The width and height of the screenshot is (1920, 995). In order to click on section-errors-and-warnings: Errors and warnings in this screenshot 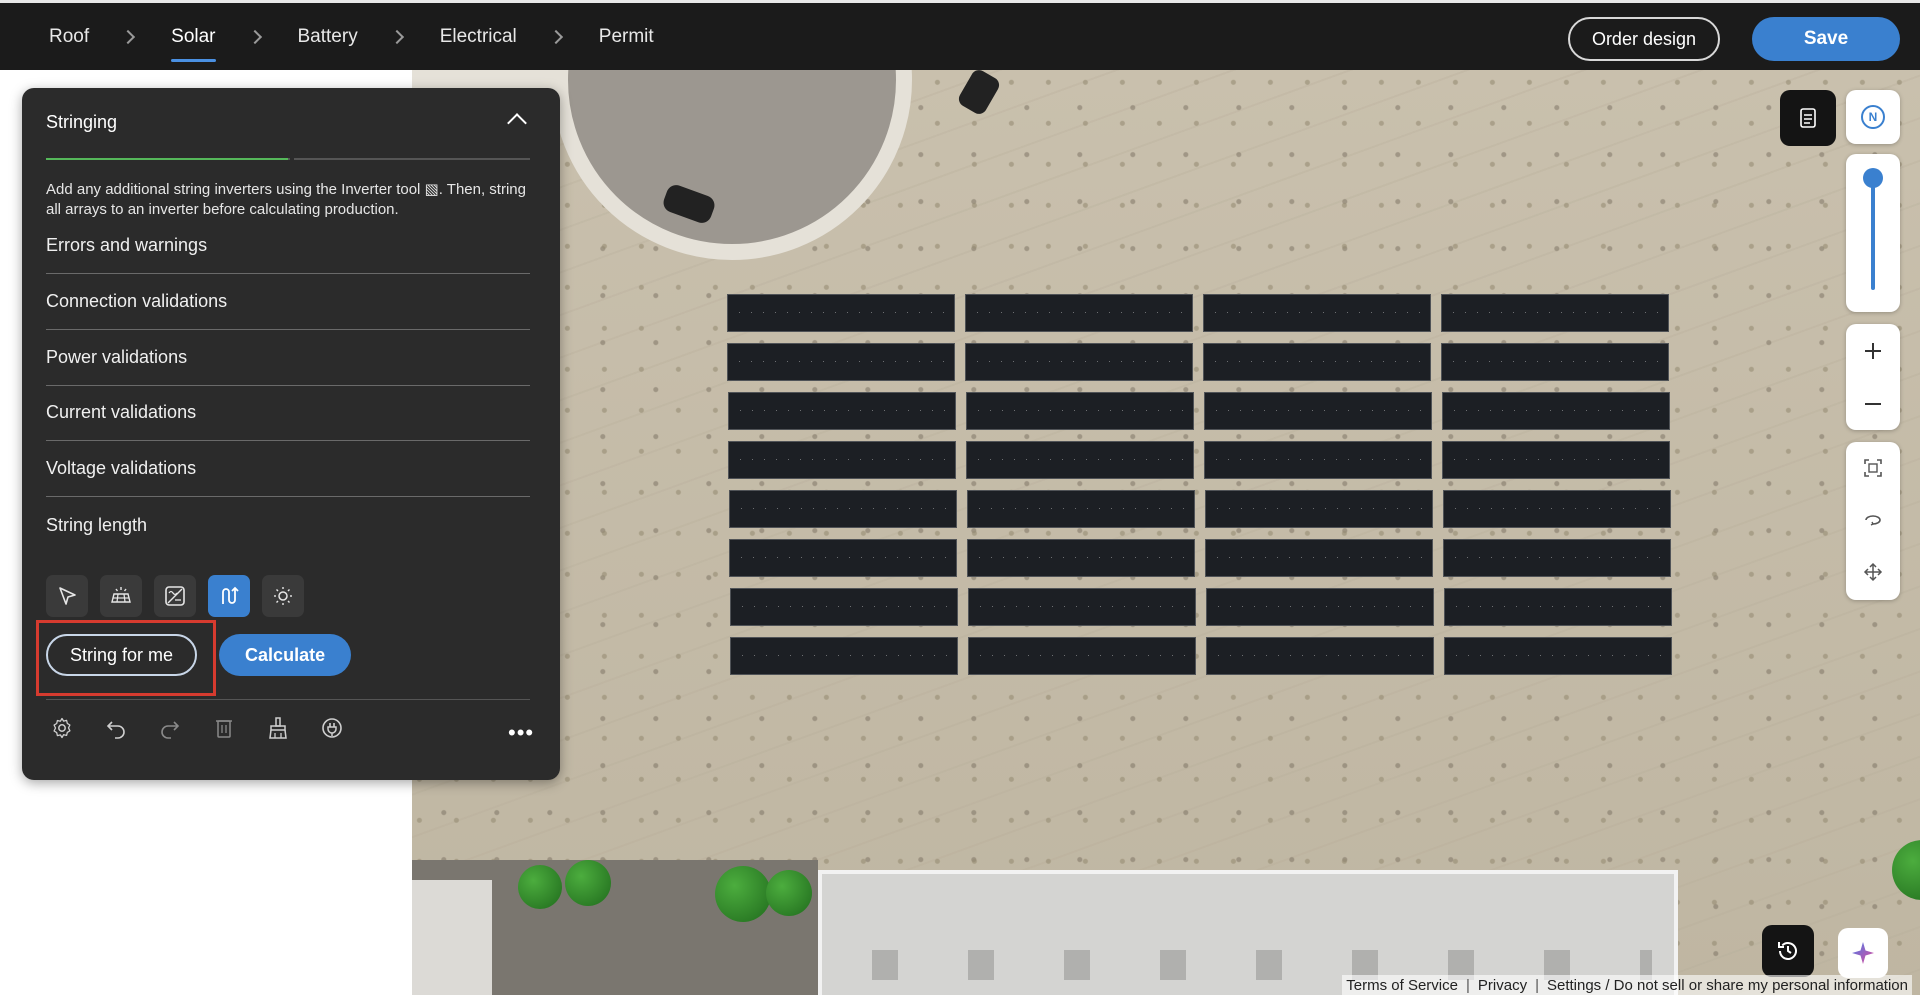, I will do `click(288, 246)`.